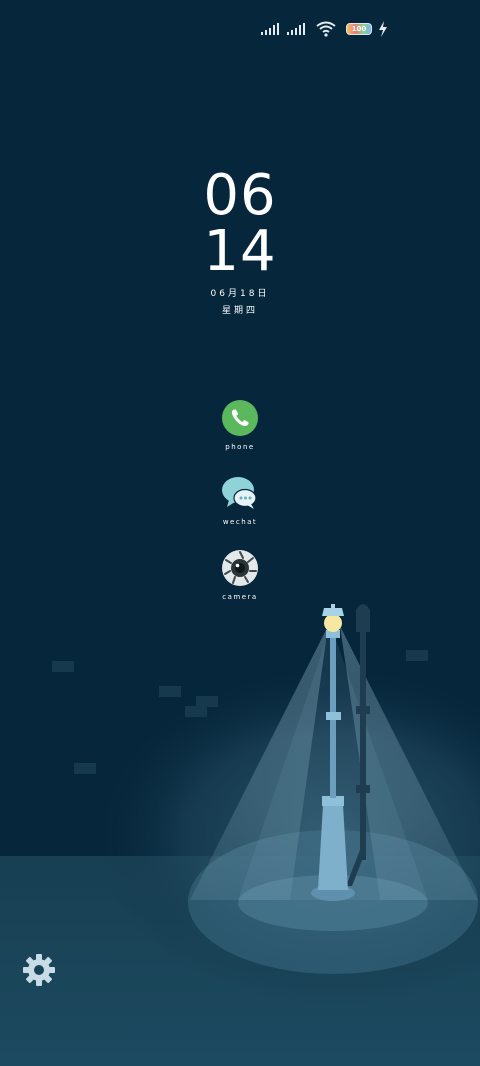 The height and width of the screenshot is (1066, 480). What do you see at coordinates (240, 294) in the screenshot?
I see `clock-date: 06月18日` at bounding box center [240, 294].